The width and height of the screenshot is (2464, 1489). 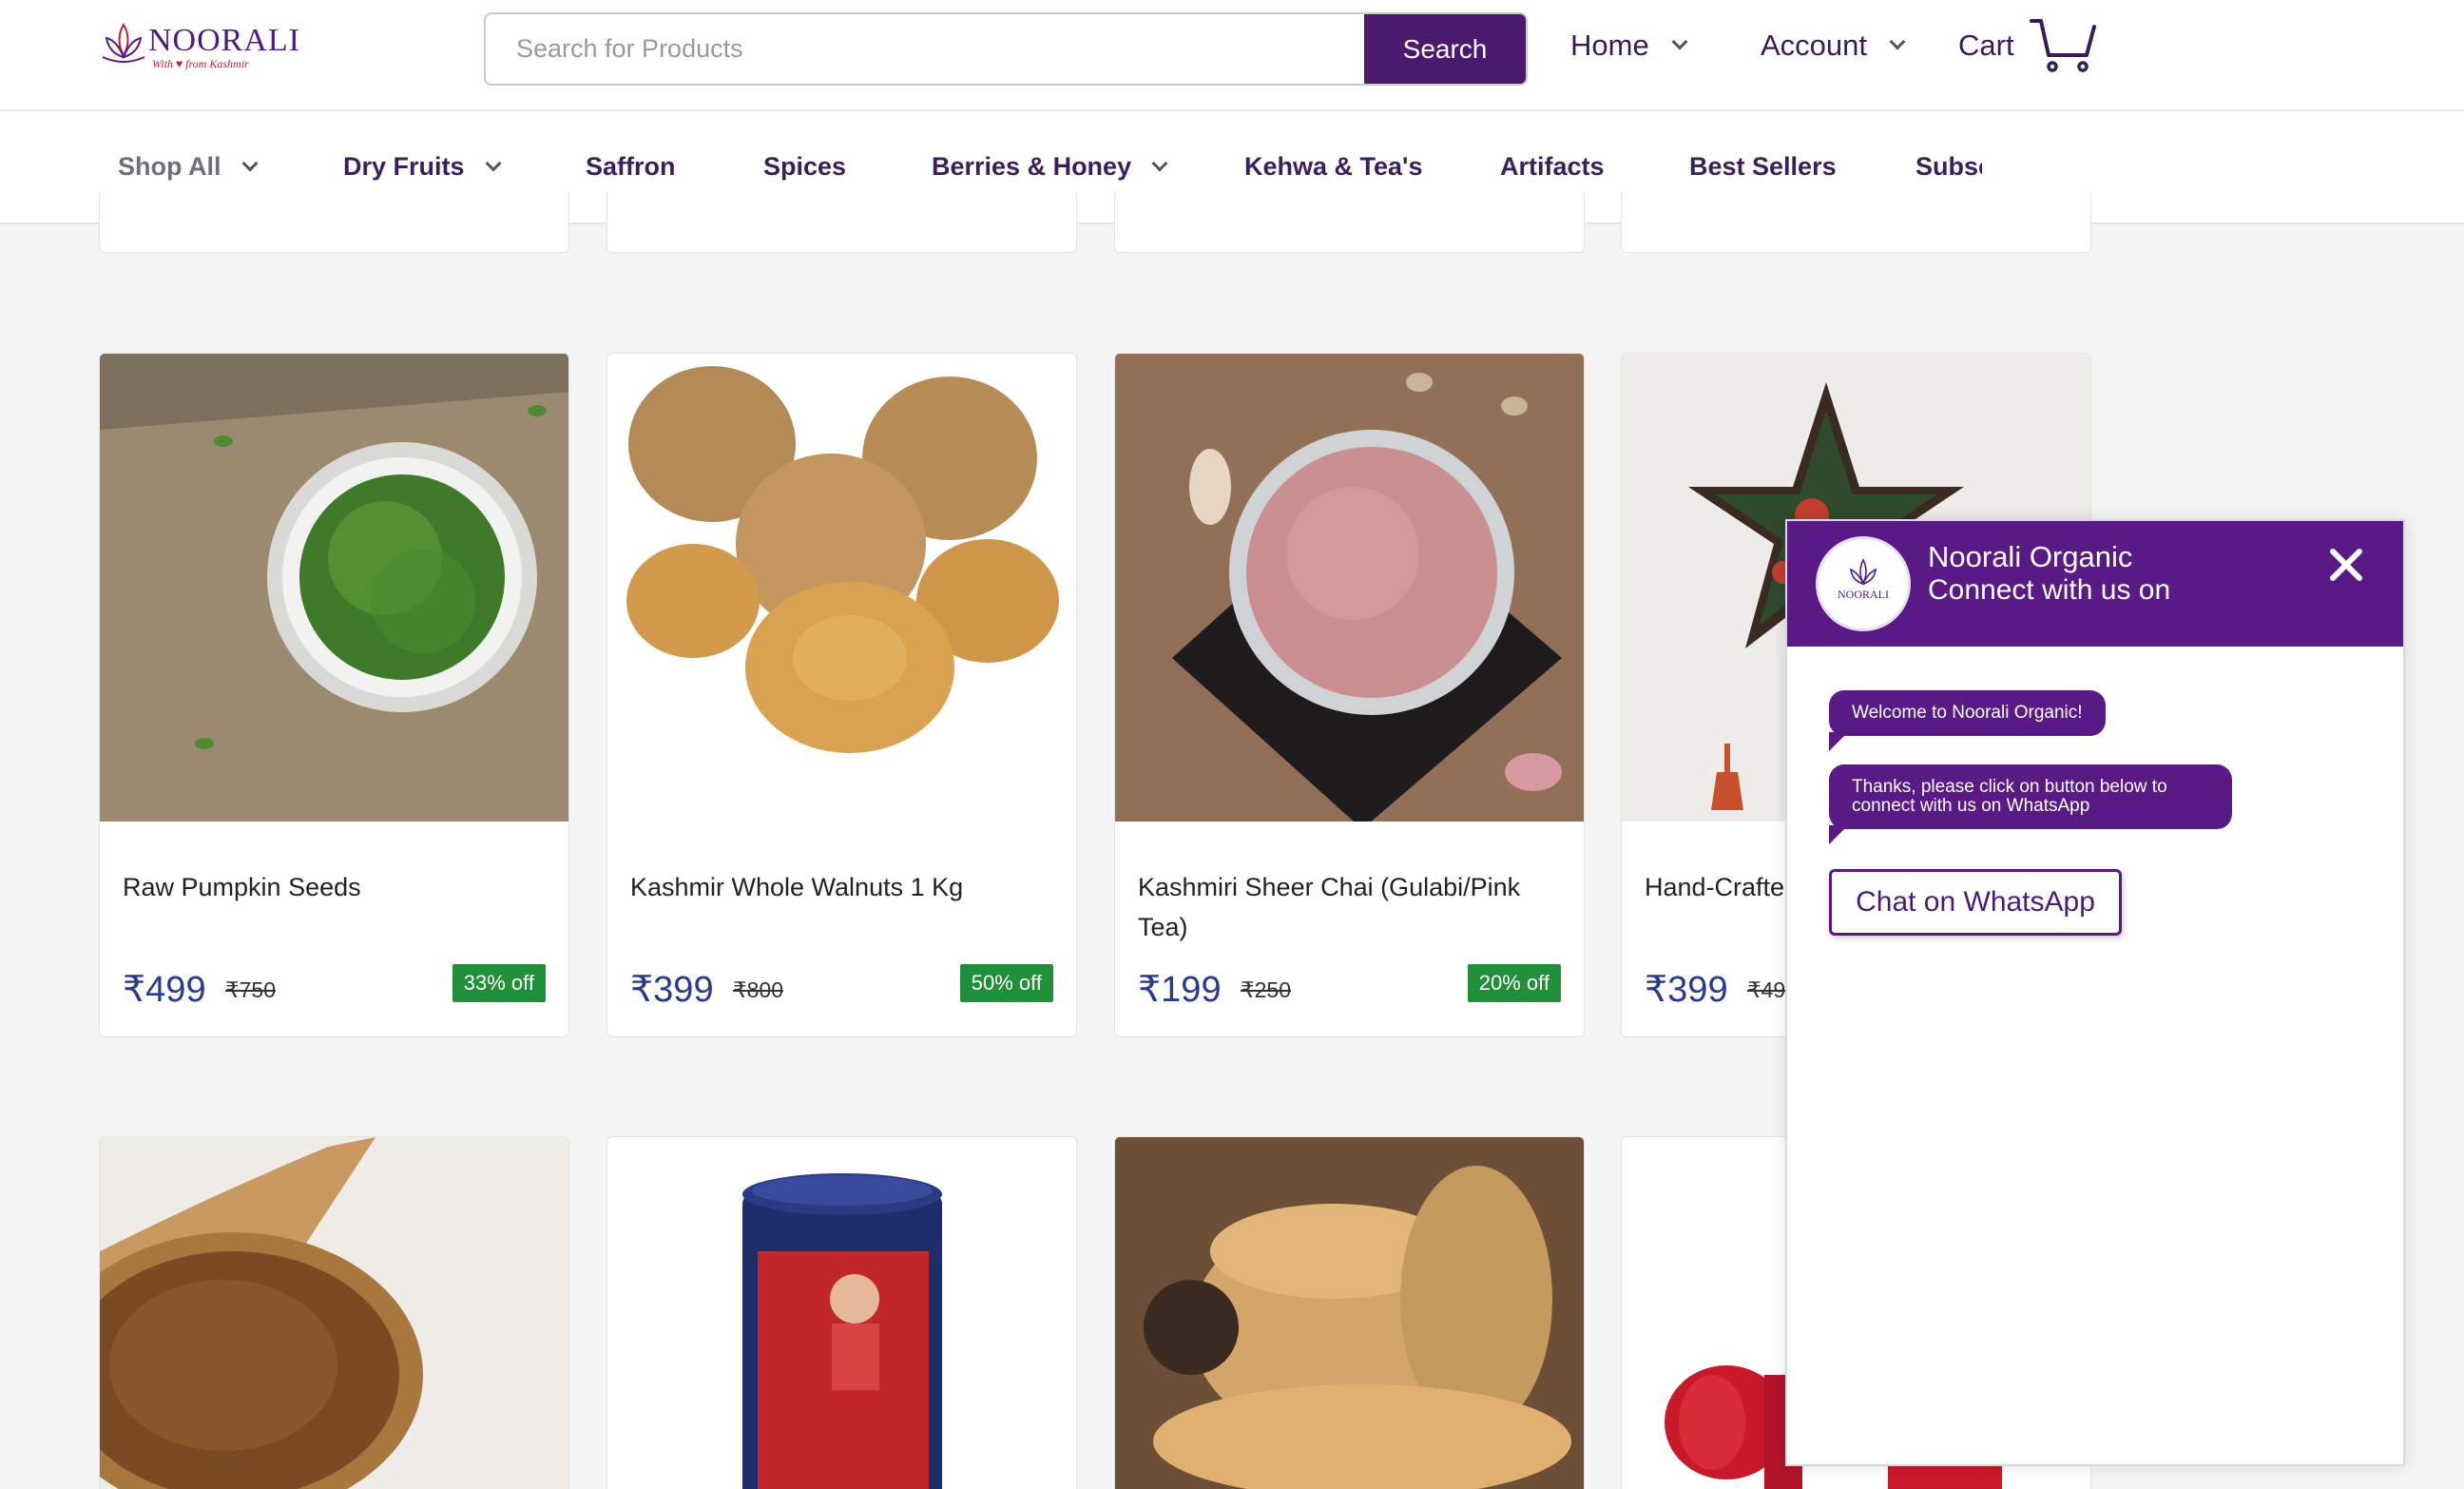 What do you see at coordinates (334, 588) in the screenshot?
I see `product-image-pumpkin-seeds` at bounding box center [334, 588].